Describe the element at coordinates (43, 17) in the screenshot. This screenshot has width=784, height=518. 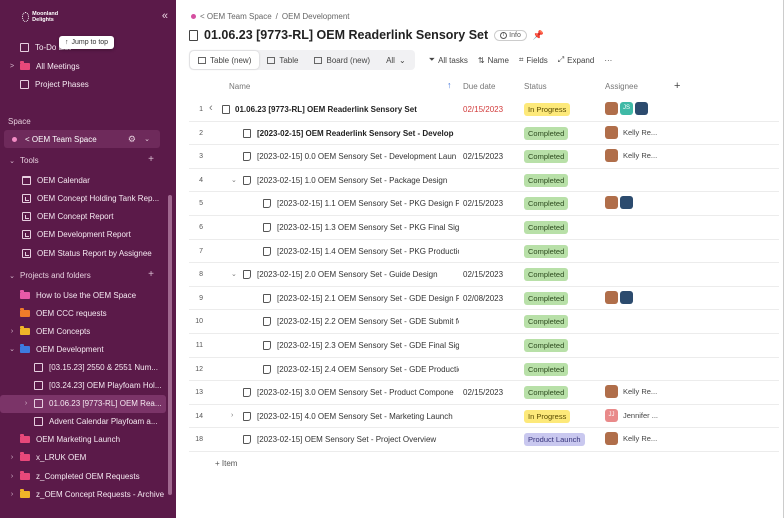
I see `company-logo: Moonland Delights` at that location.